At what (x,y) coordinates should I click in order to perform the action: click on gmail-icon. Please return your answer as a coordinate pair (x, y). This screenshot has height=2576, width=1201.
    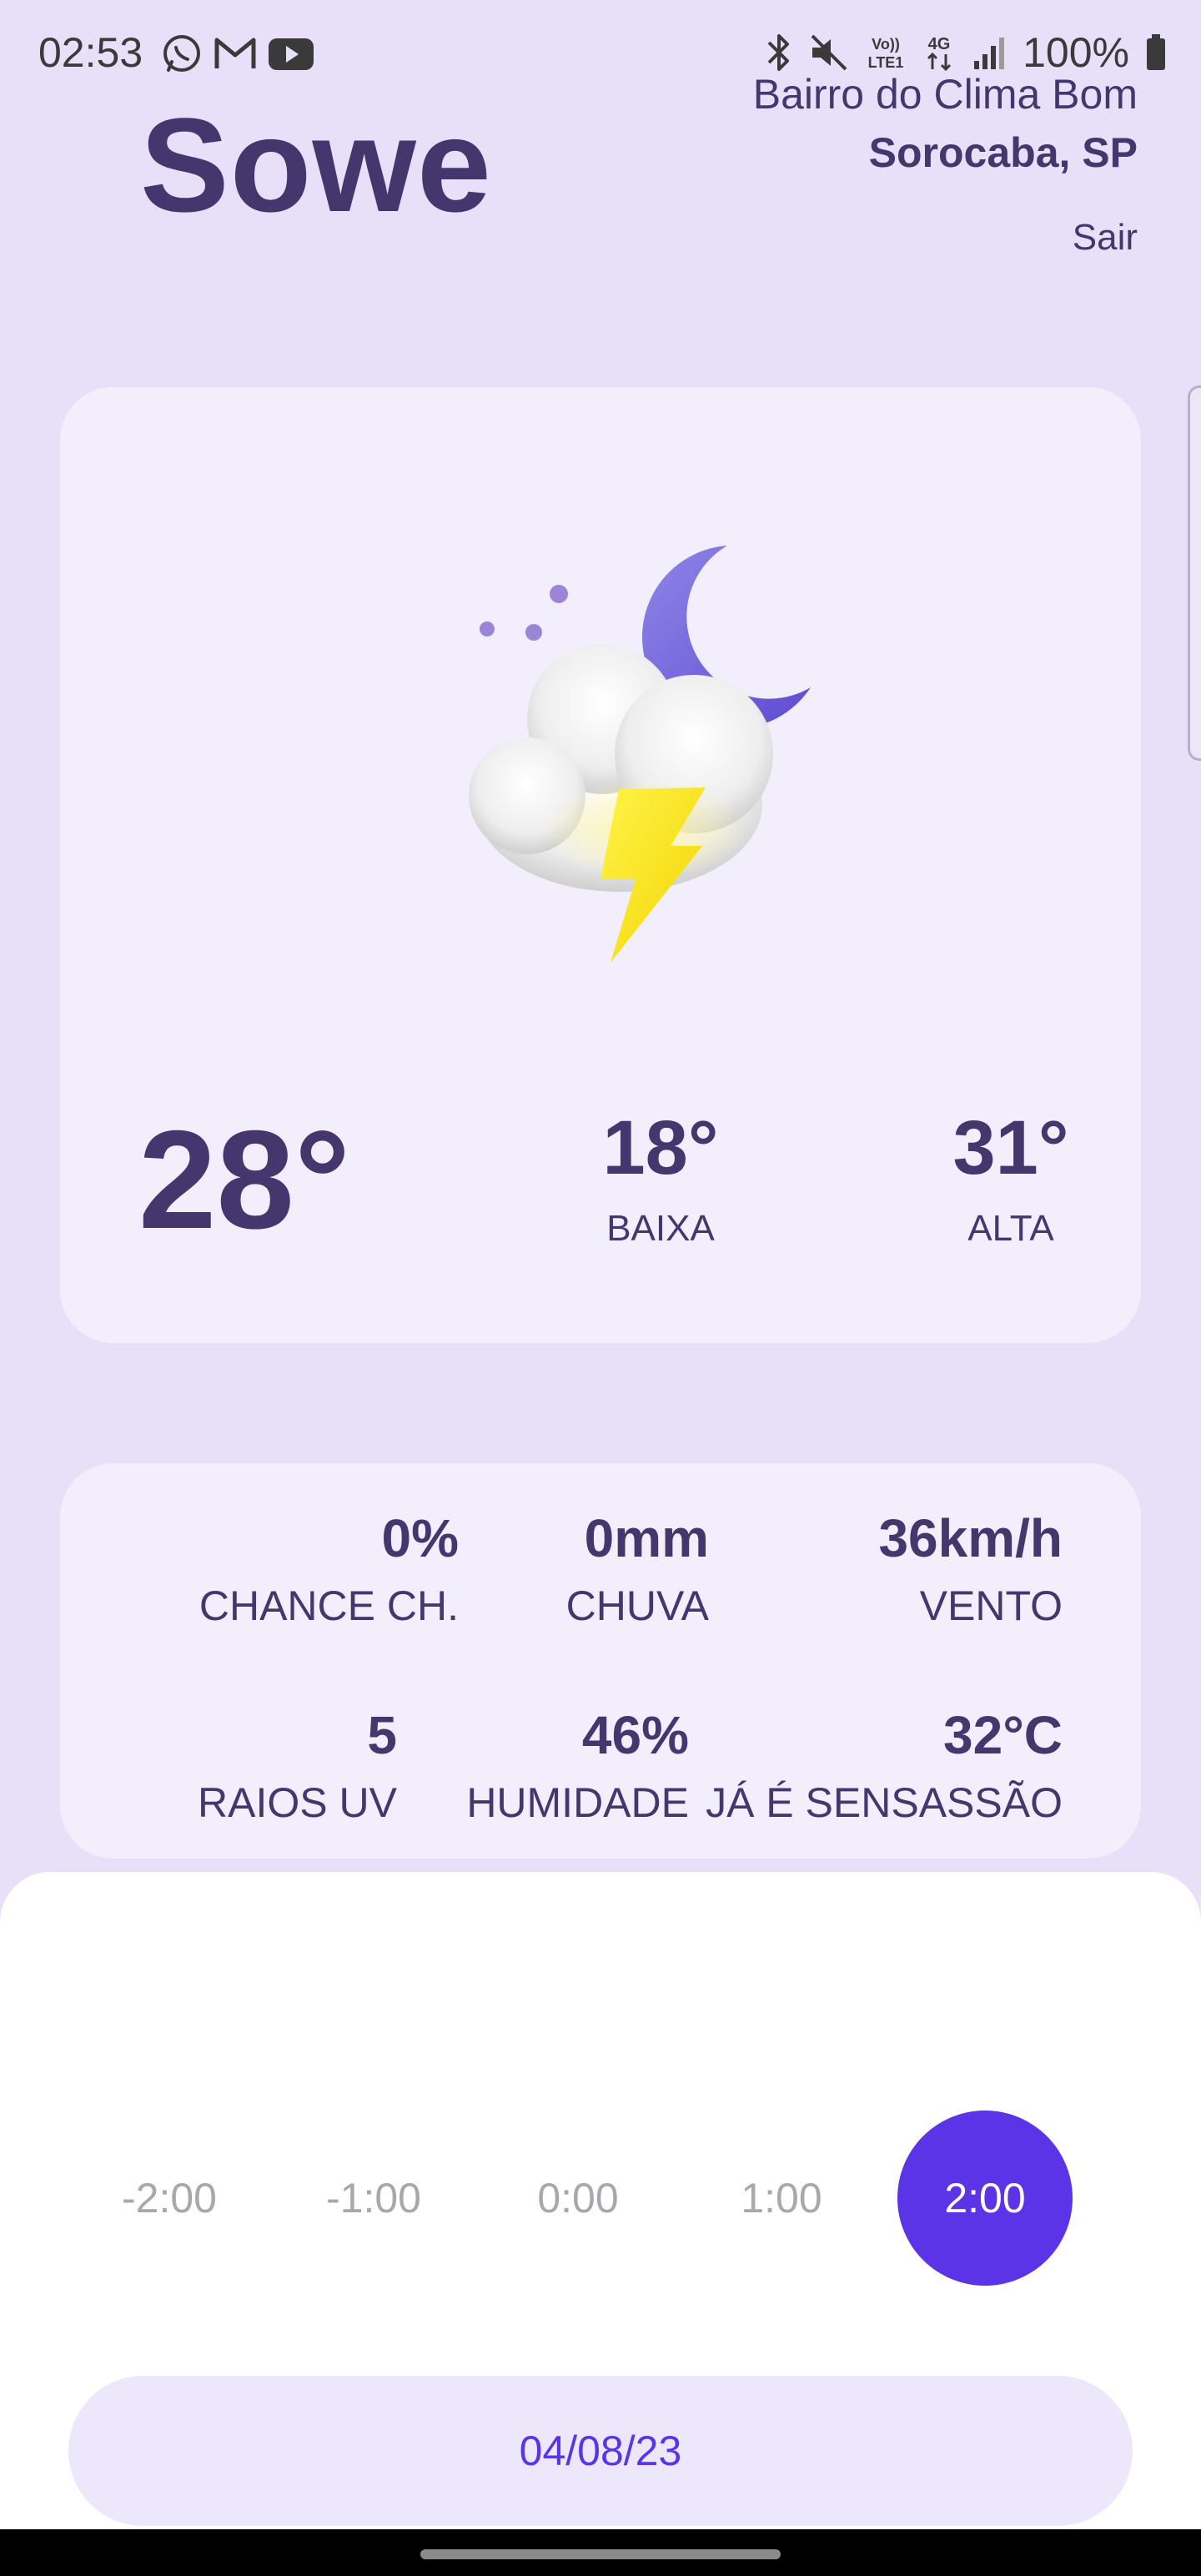
    Looking at the image, I should click on (235, 53).